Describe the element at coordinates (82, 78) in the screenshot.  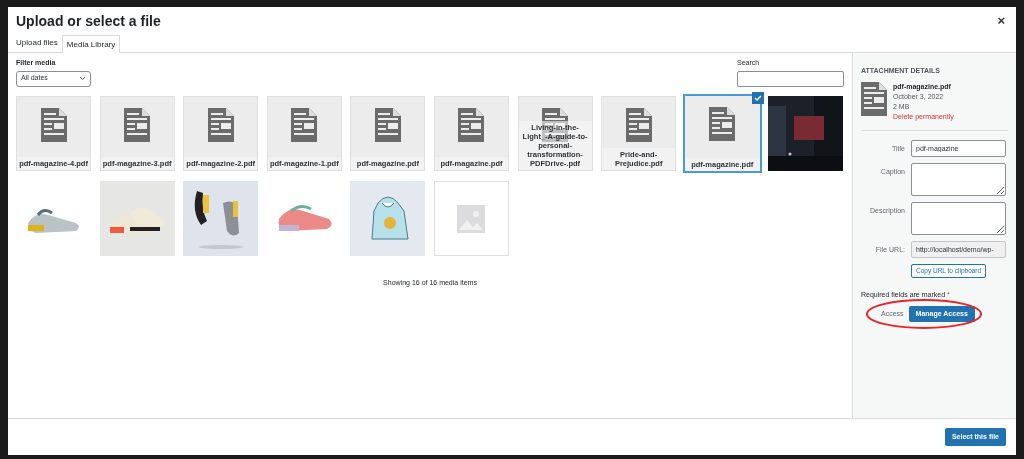
I see `chevron-down-icon` at that location.